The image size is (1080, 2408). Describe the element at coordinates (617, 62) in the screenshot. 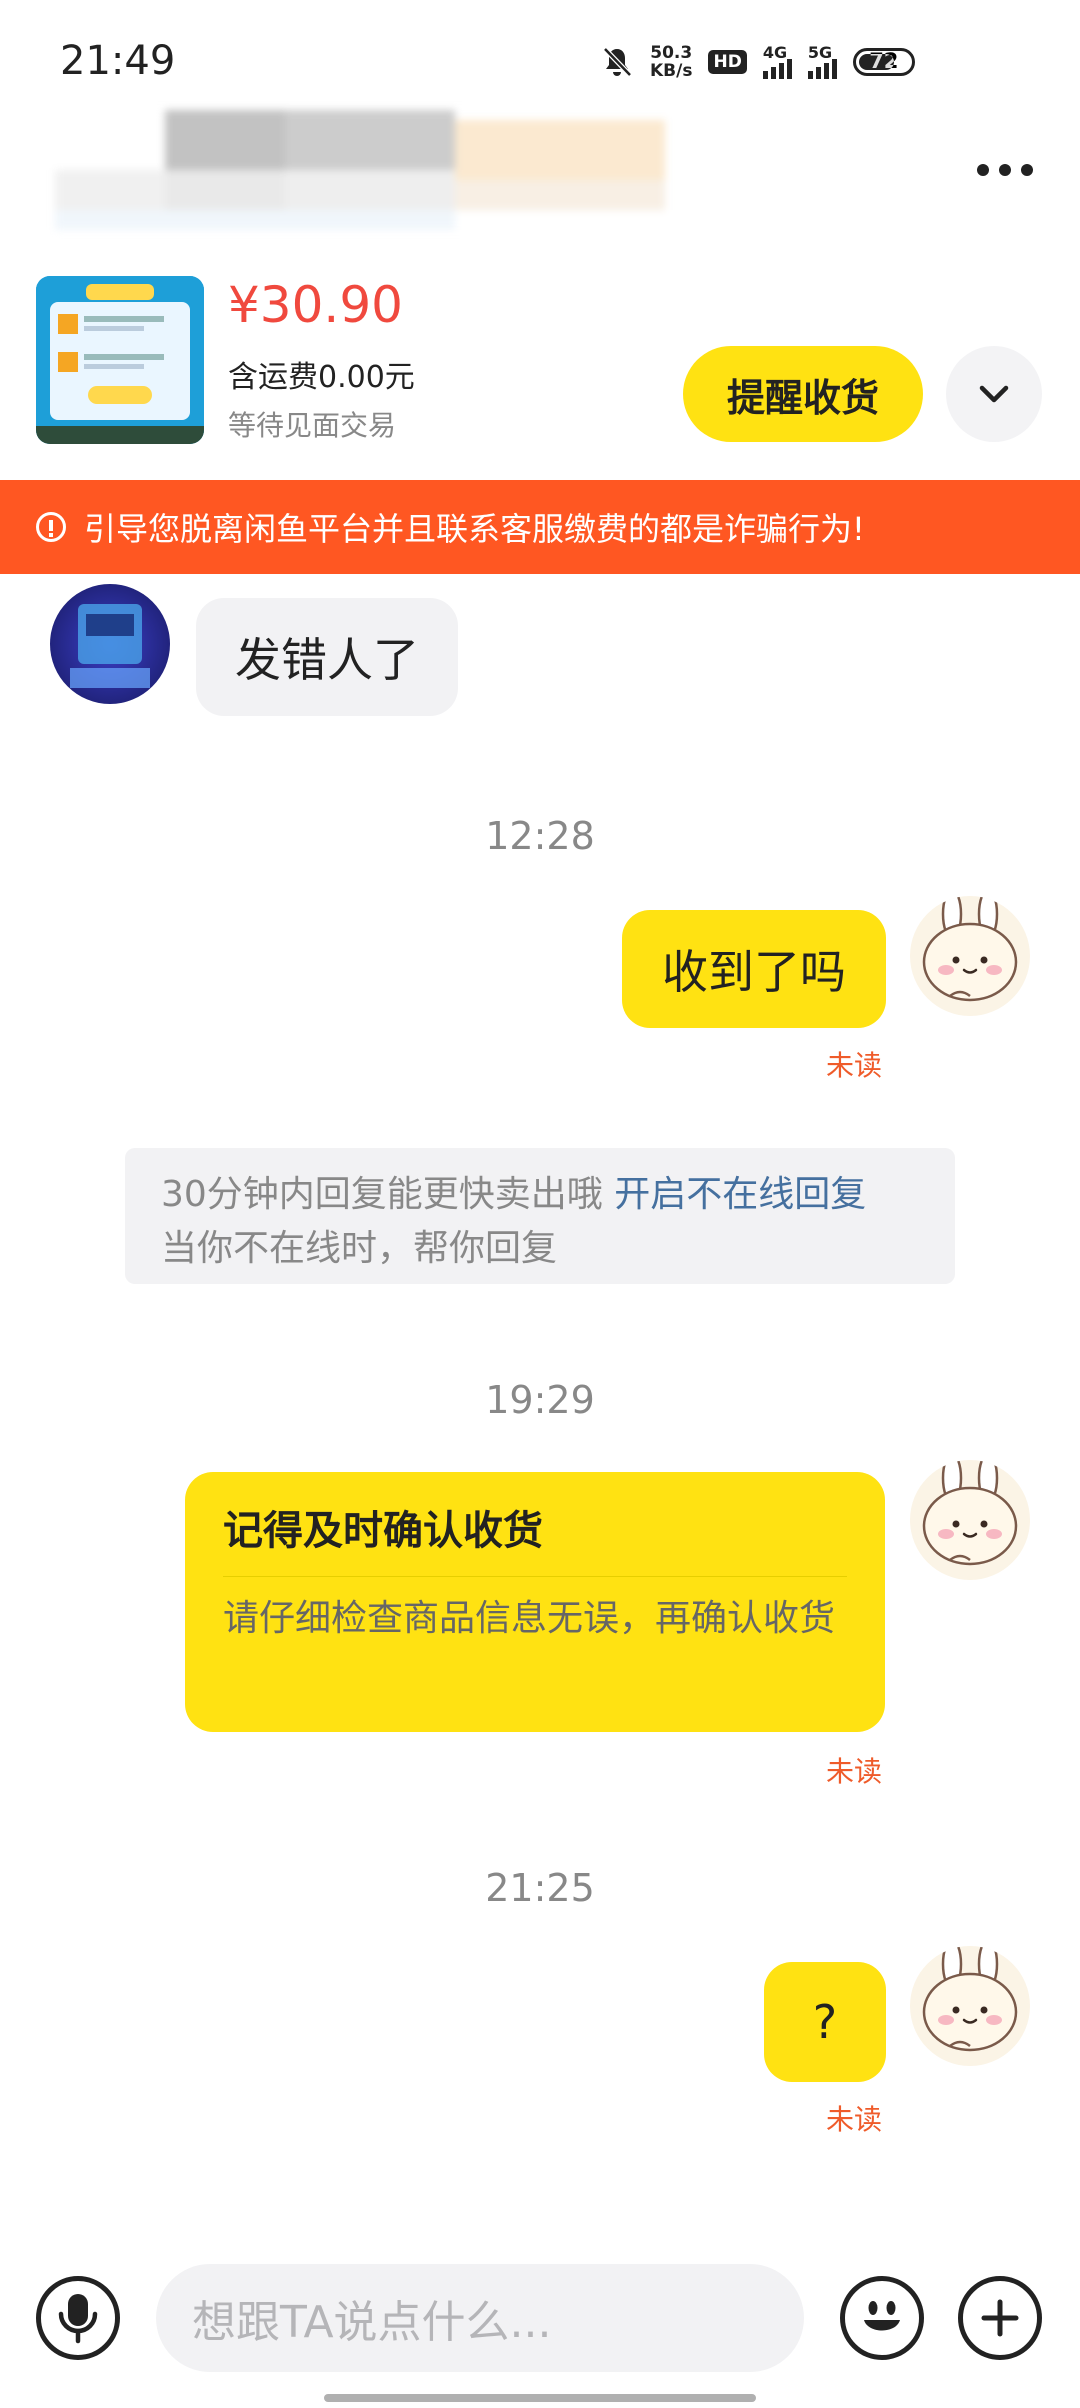

I see `mute-icon` at that location.